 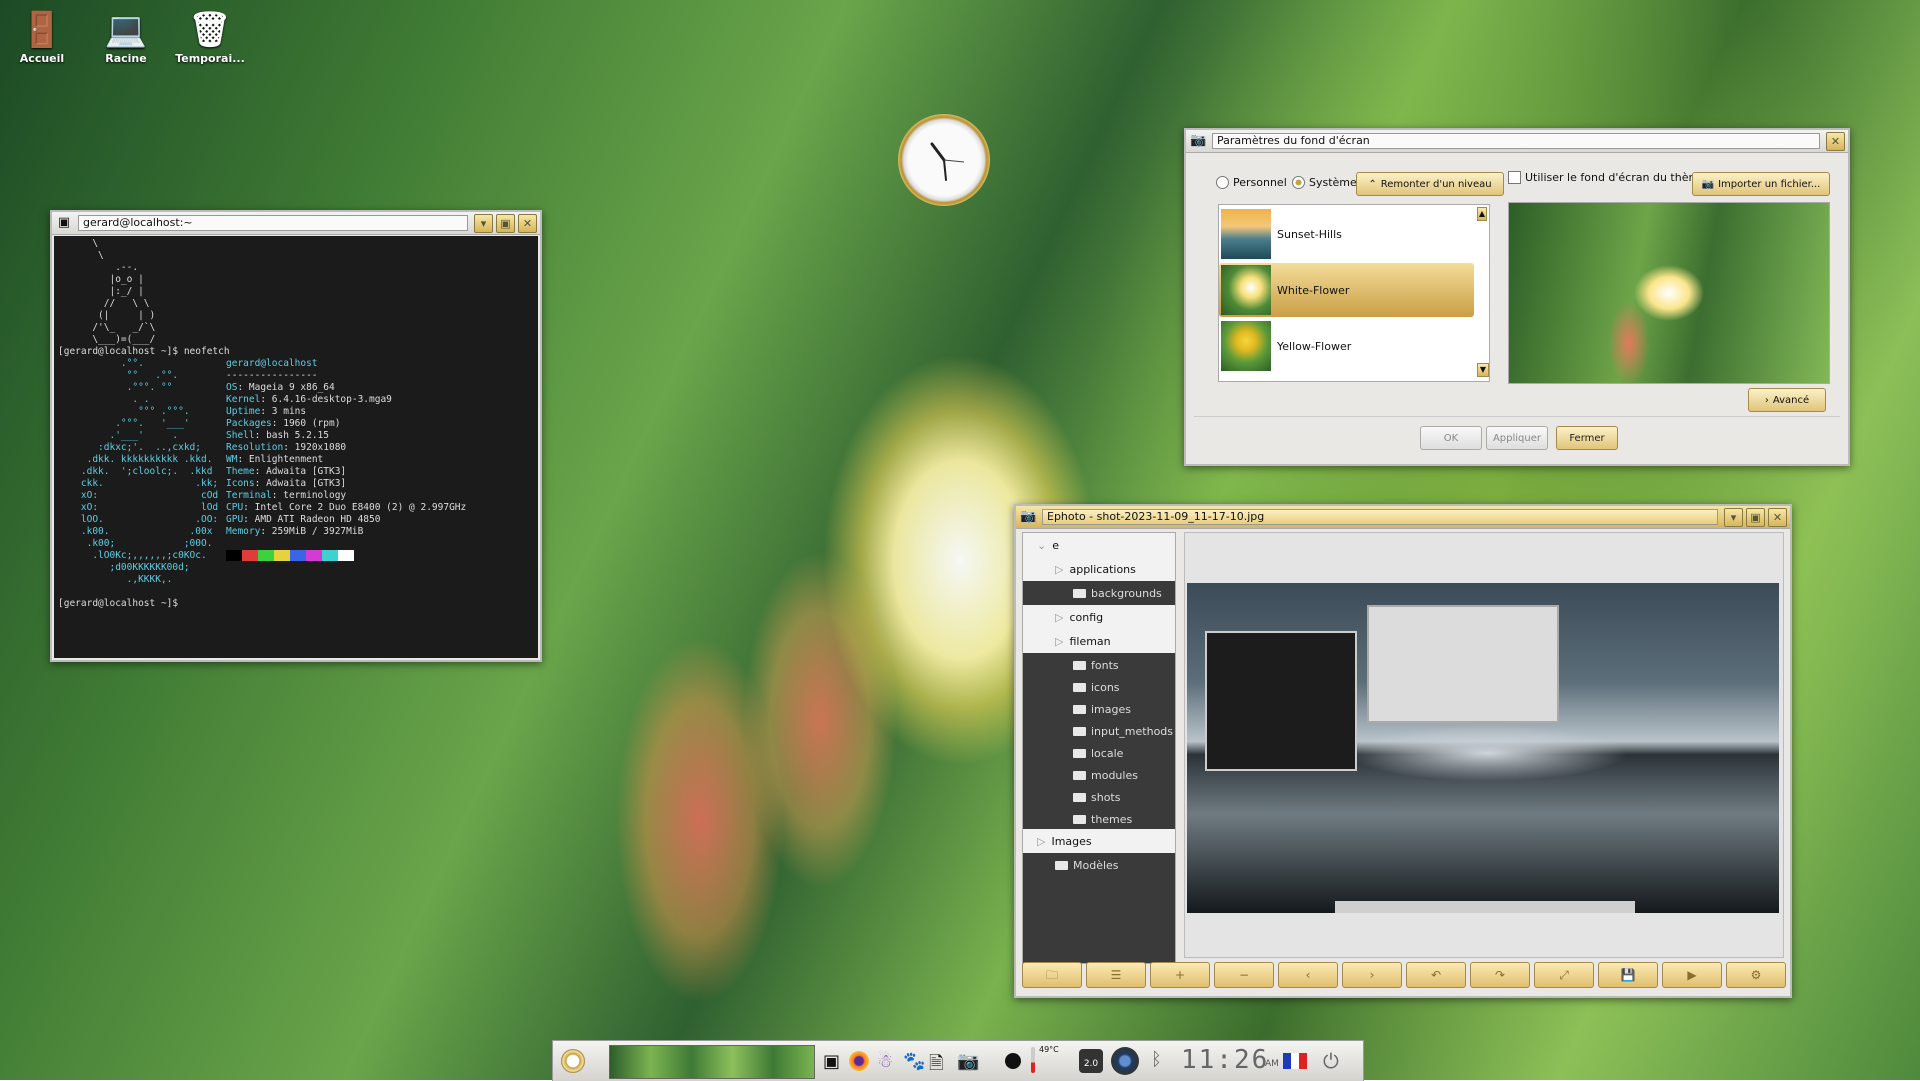 I want to click on analog-clock, so click(x=944, y=160).